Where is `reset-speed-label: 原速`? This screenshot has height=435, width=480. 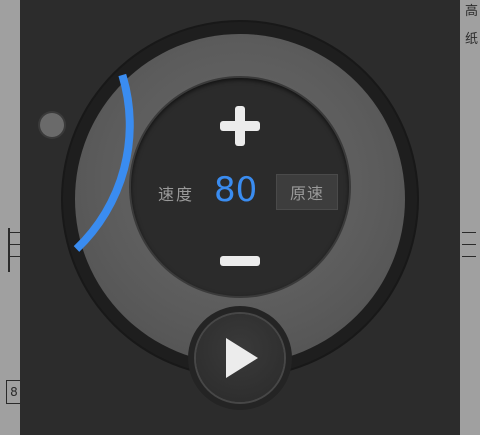 reset-speed-label: 原速 is located at coordinates (306, 193).